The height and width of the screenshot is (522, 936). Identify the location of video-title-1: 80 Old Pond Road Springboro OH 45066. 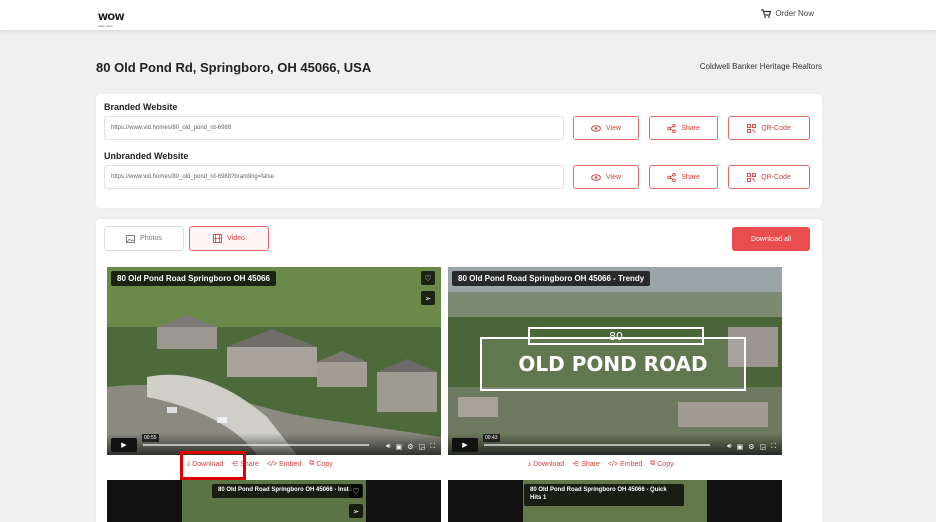
(193, 278).